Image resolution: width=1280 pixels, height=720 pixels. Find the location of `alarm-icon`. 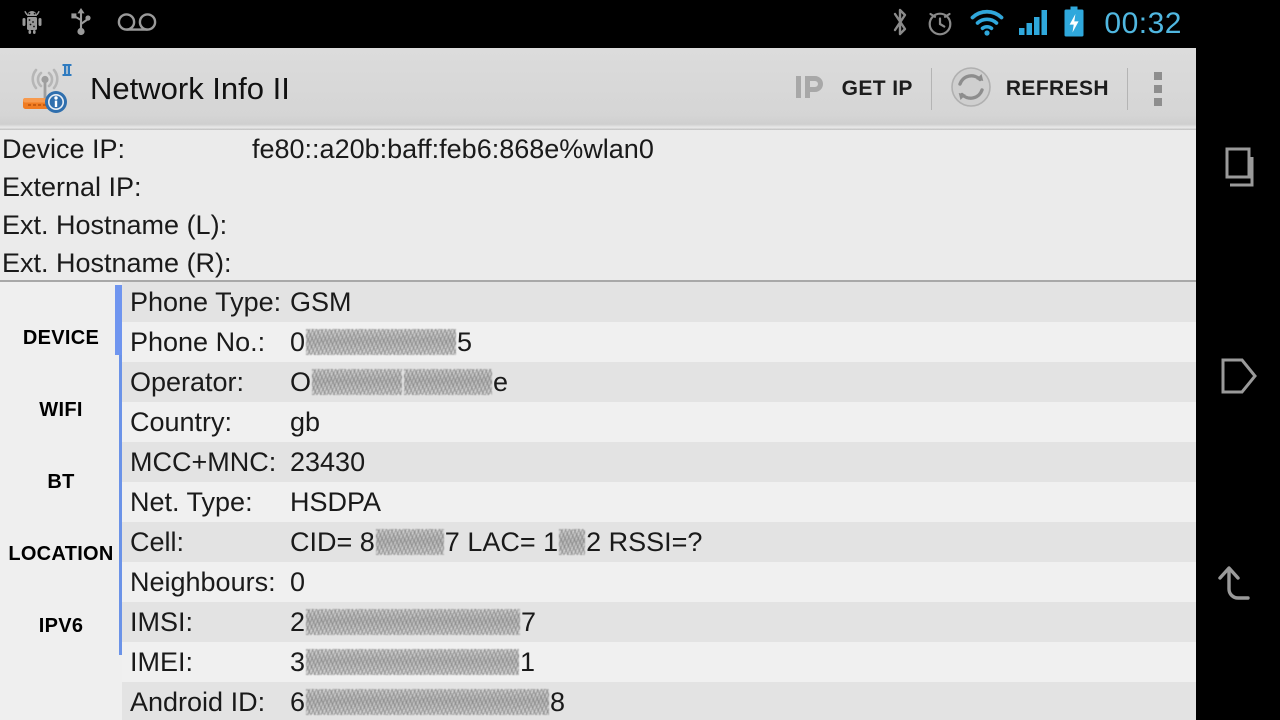

alarm-icon is located at coordinates (940, 24).